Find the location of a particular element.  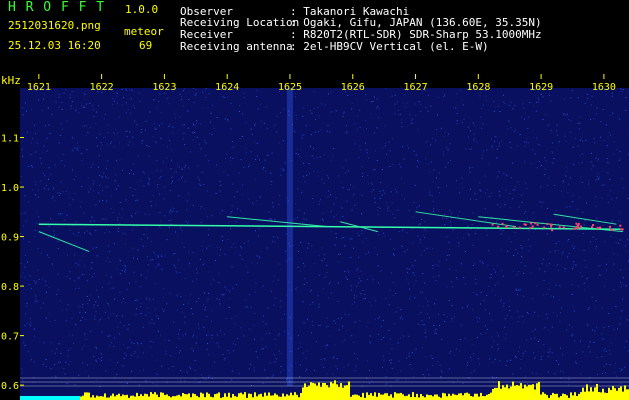

file-datetime: 25.12.03 16:20 is located at coordinates (54, 45).